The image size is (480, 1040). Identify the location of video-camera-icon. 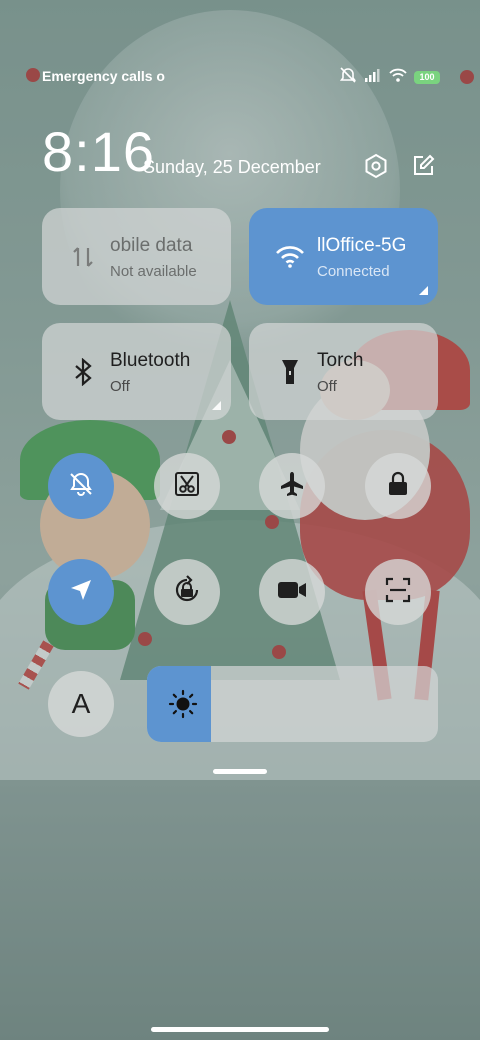
(292, 592).